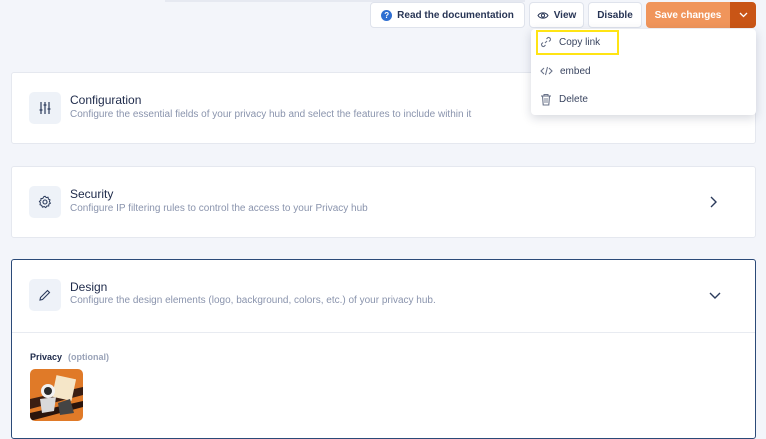 This screenshot has width=766, height=439. What do you see at coordinates (56, 395) in the screenshot?
I see `privacy-image-thumbnail` at bounding box center [56, 395].